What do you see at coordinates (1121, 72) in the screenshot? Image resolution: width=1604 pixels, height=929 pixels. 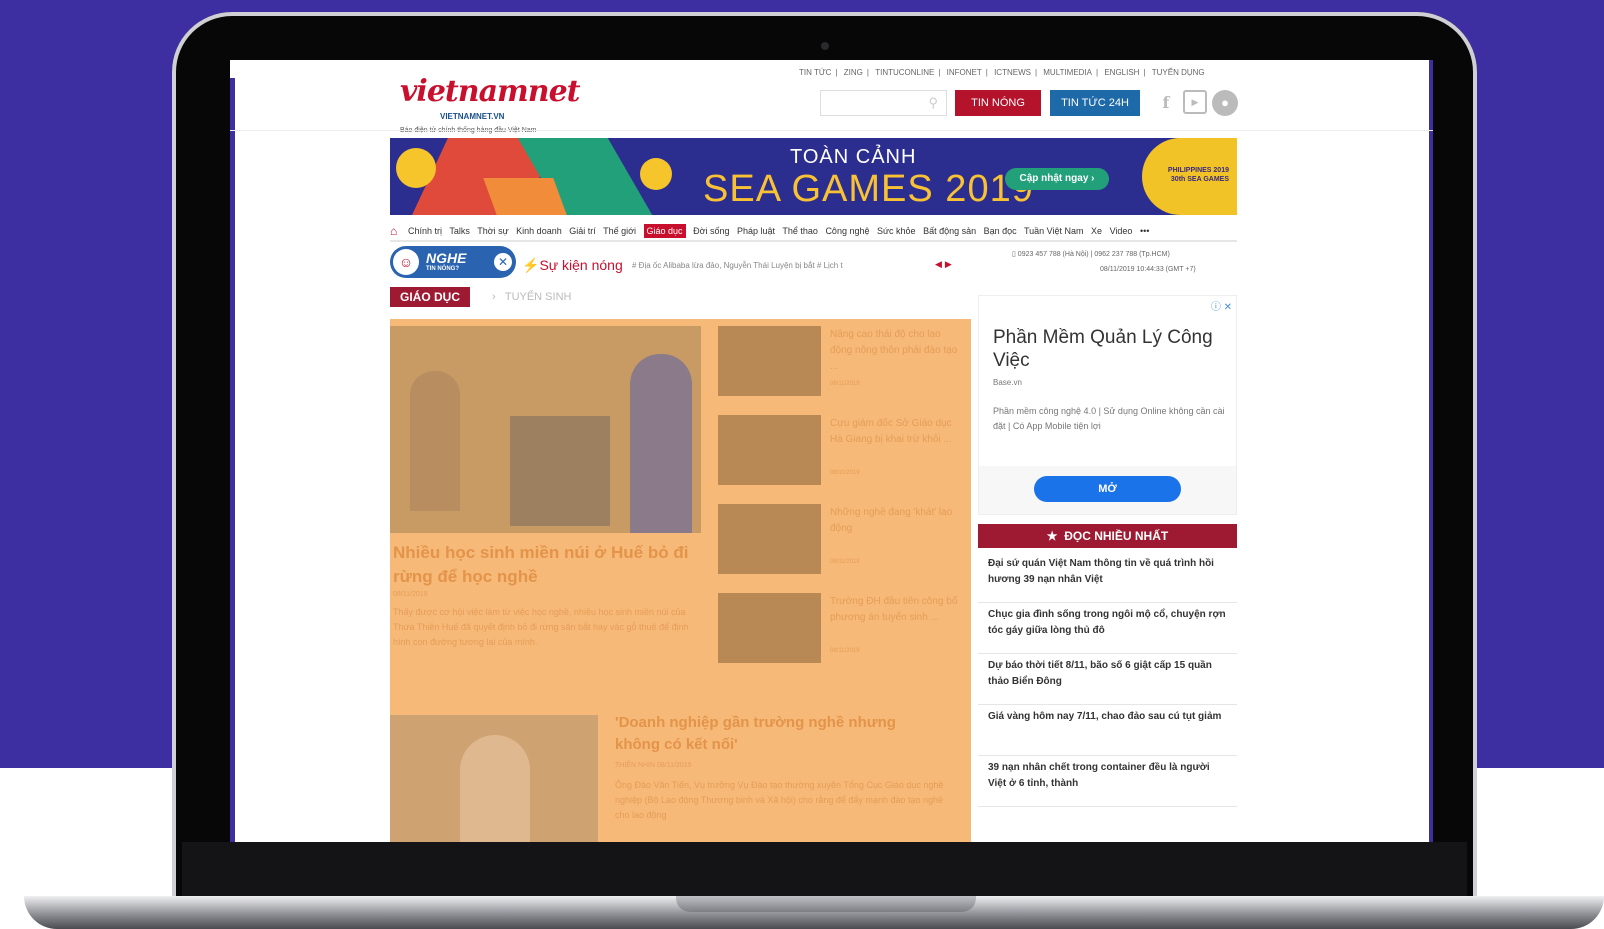 I see `top-menu-item: ENGLISH` at bounding box center [1121, 72].